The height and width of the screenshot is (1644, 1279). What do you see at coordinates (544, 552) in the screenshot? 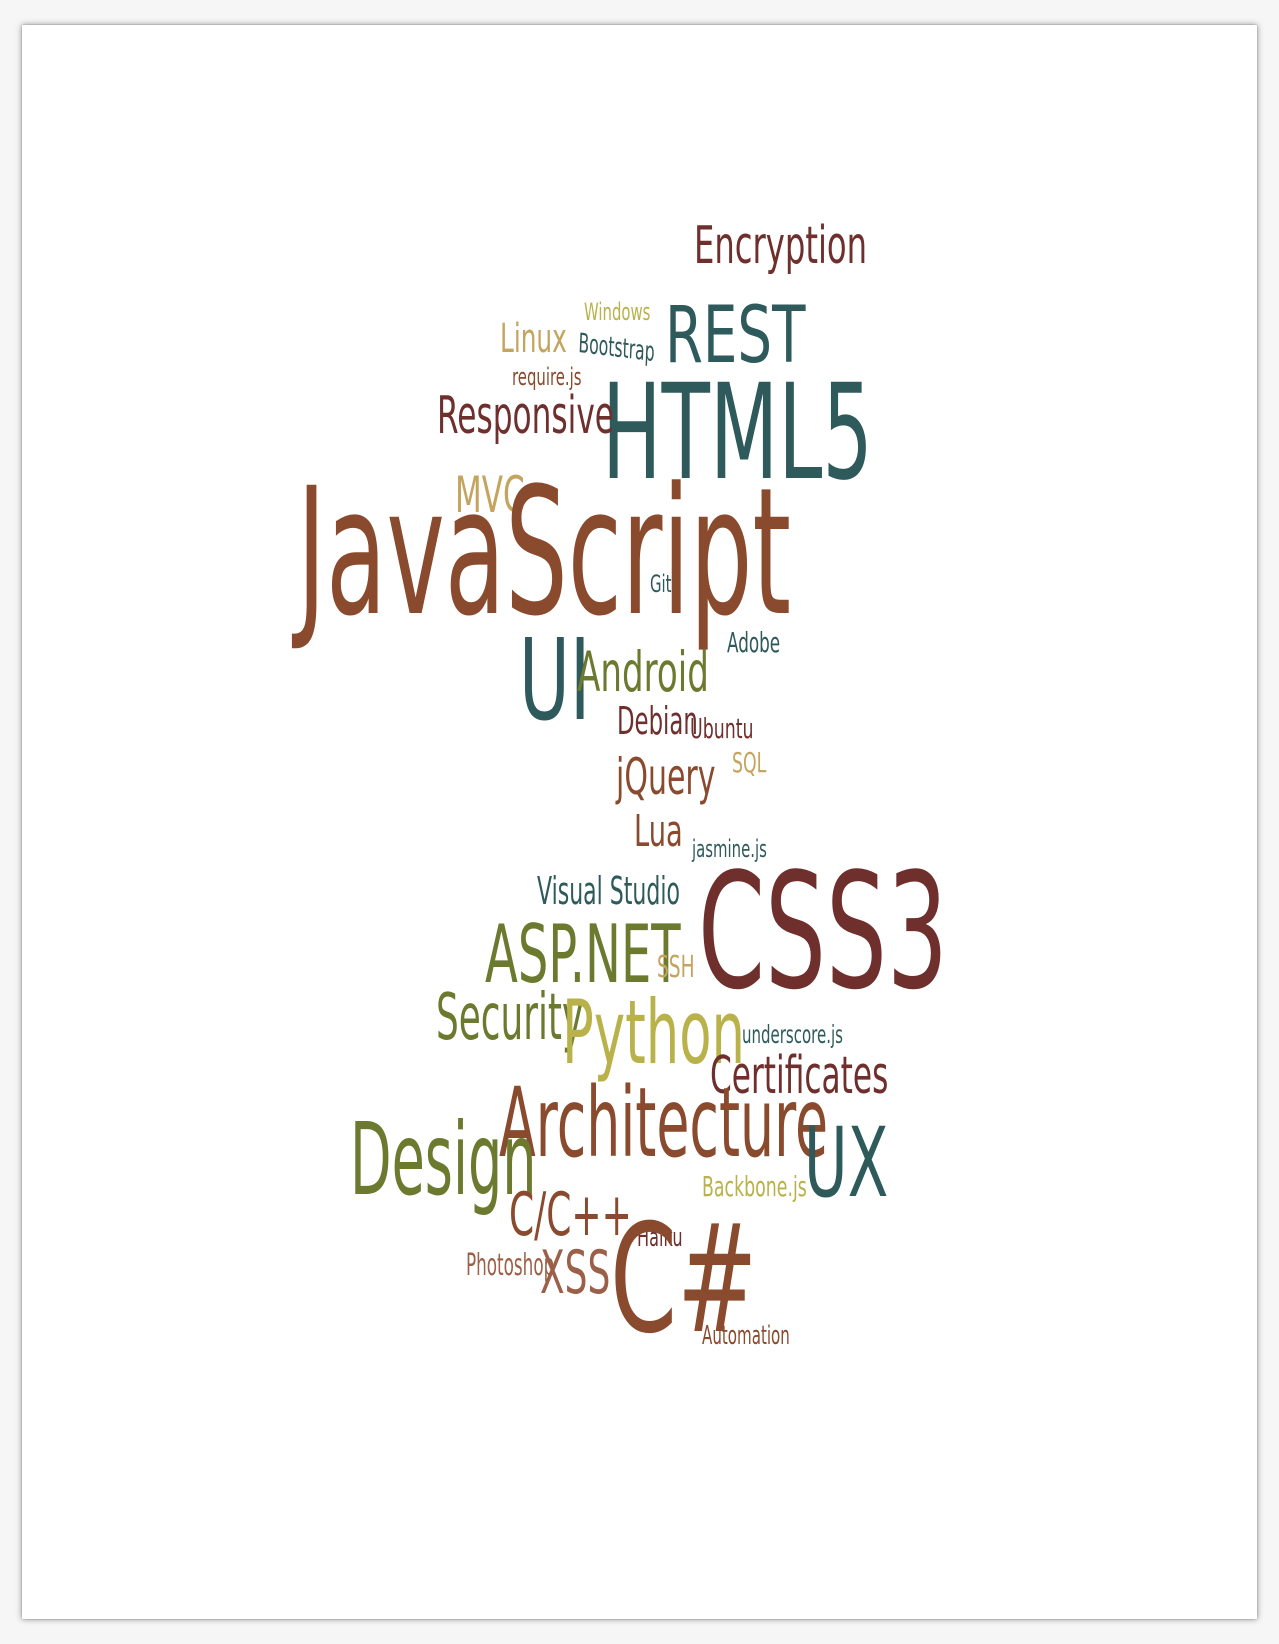
I see `word-javascript: JavaScript` at bounding box center [544, 552].